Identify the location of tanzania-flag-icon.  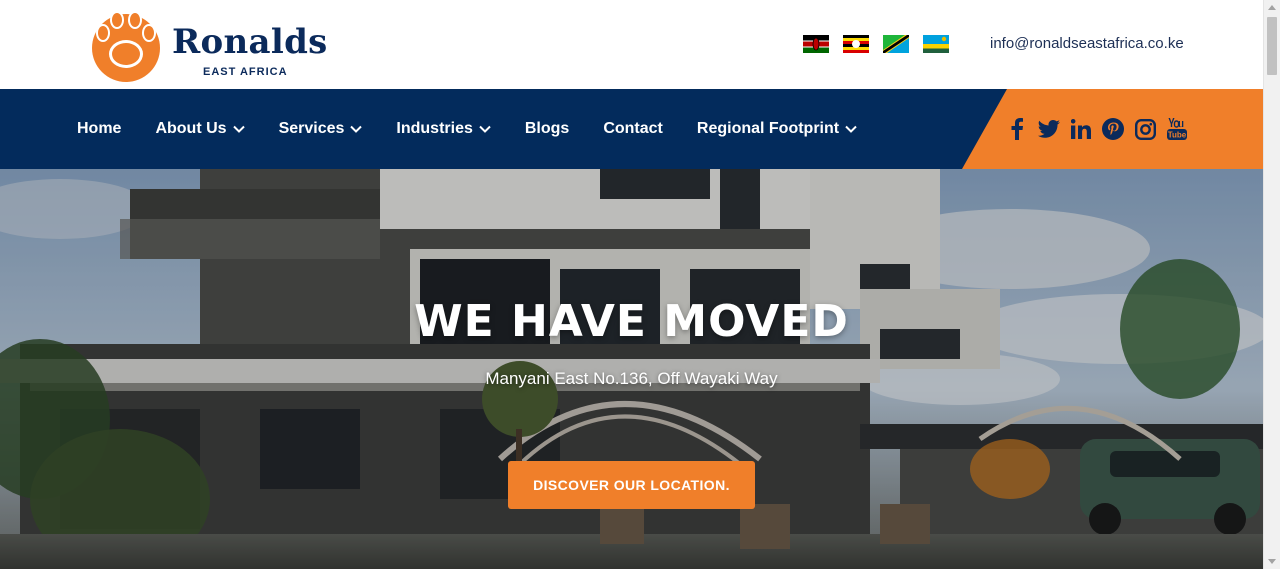
(896, 44).